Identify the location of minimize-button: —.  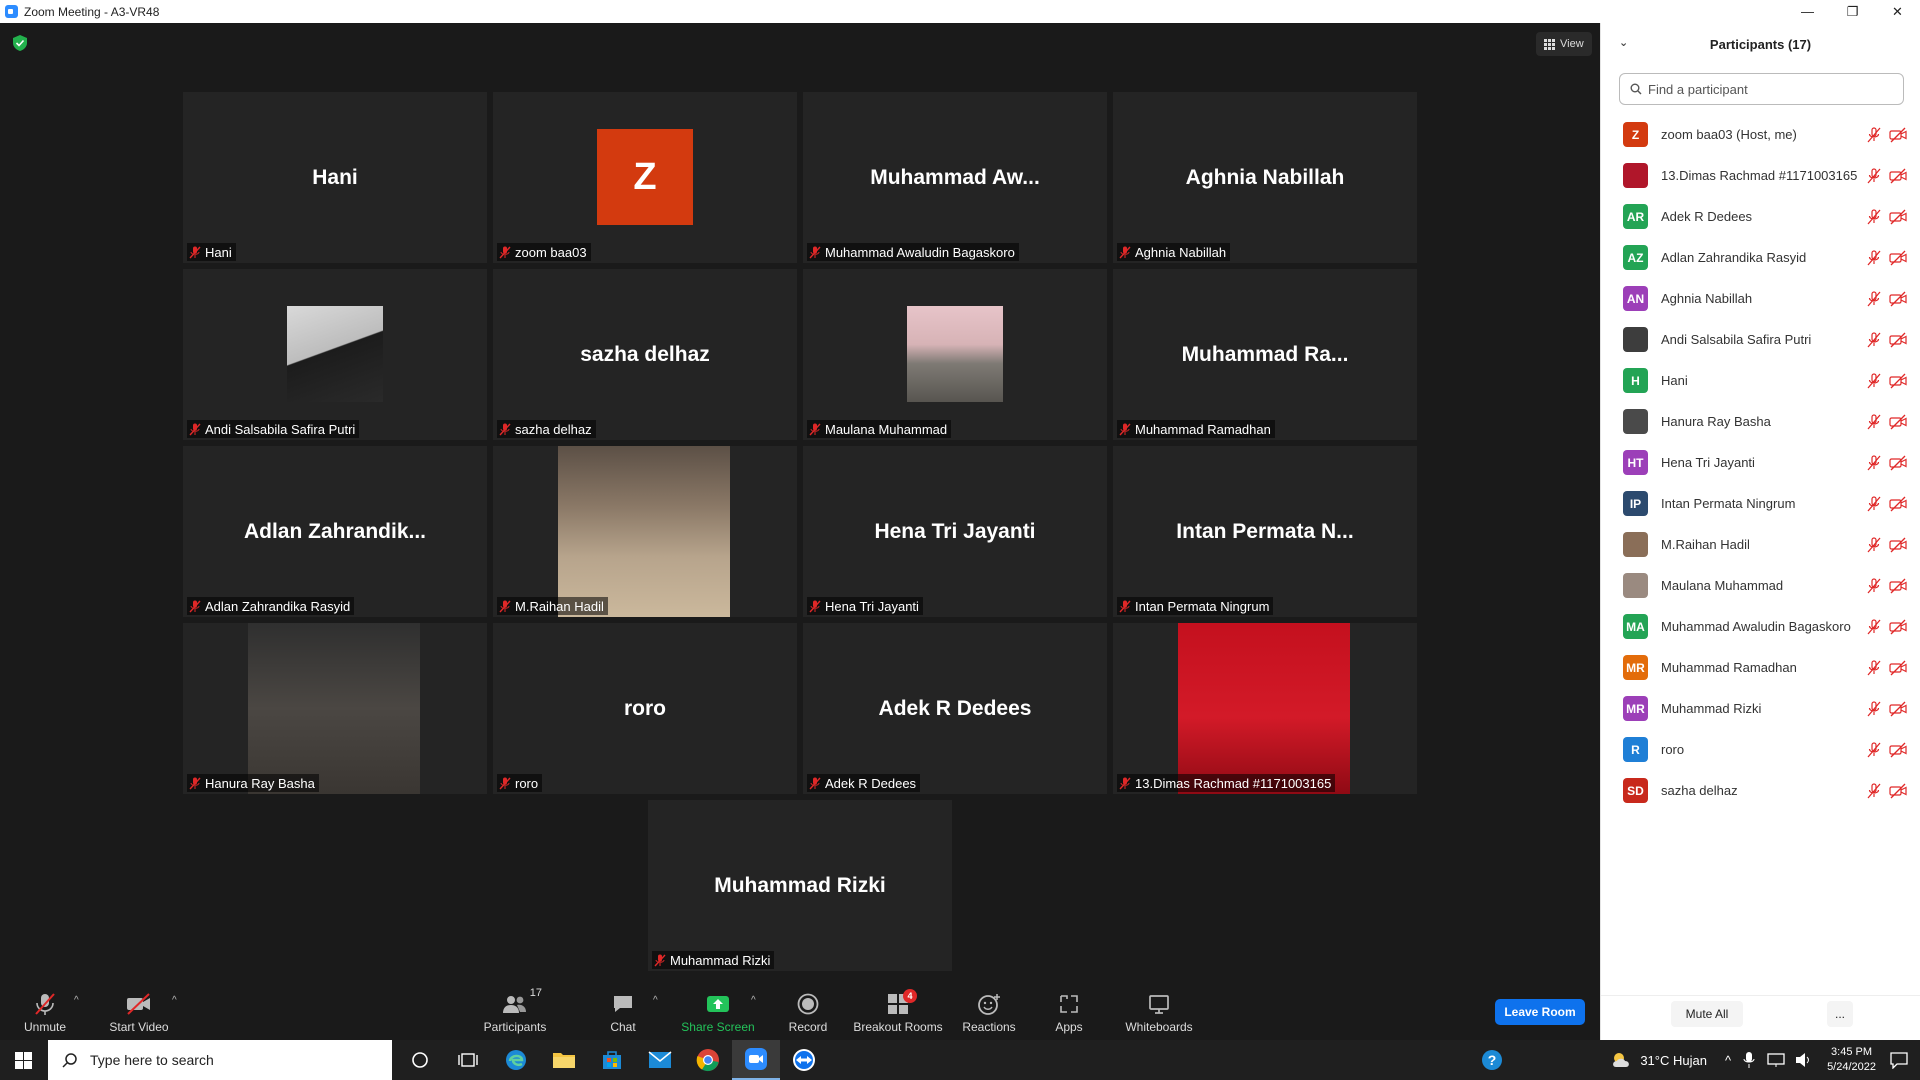
(1807, 11).